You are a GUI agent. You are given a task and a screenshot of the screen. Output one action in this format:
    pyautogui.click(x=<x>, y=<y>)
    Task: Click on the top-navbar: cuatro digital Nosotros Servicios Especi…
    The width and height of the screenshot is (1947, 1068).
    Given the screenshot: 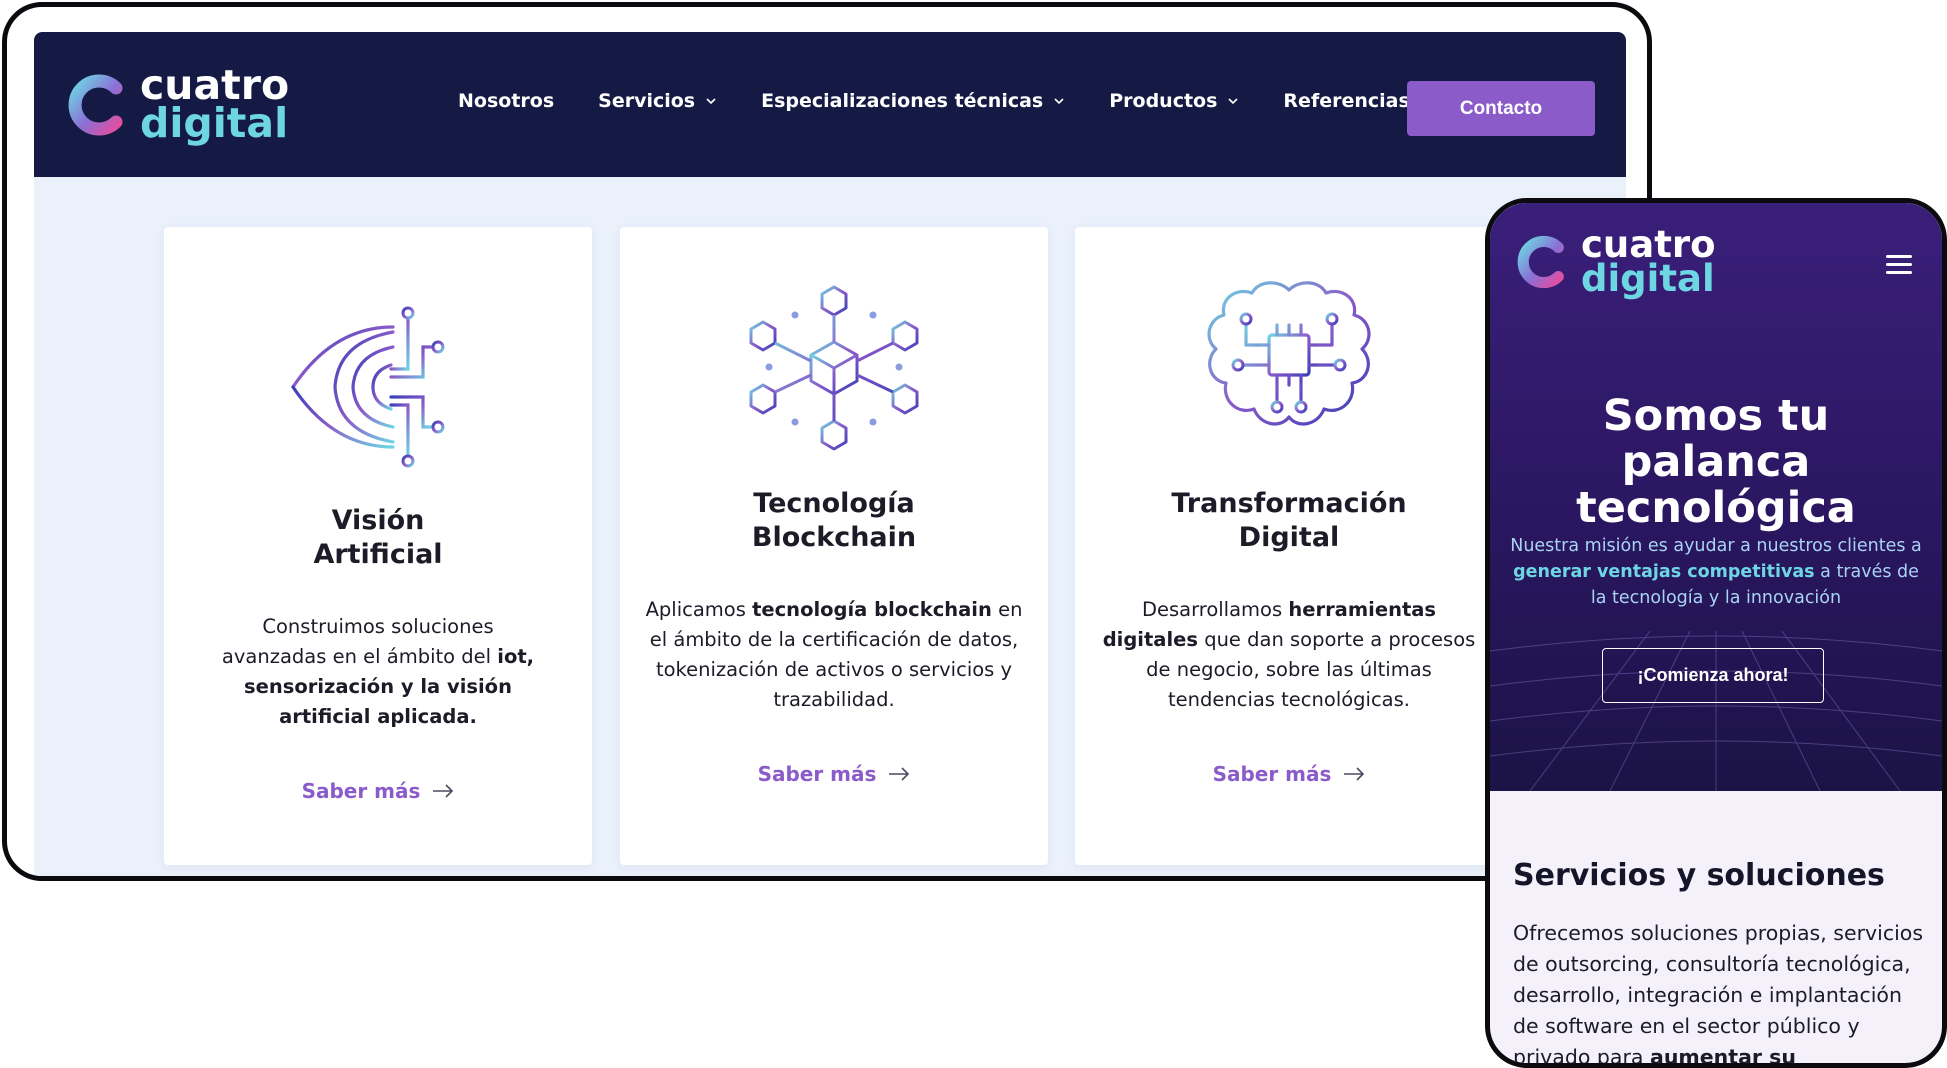 What is the action you would take?
    pyautogui.click(x=830, y=104)
    